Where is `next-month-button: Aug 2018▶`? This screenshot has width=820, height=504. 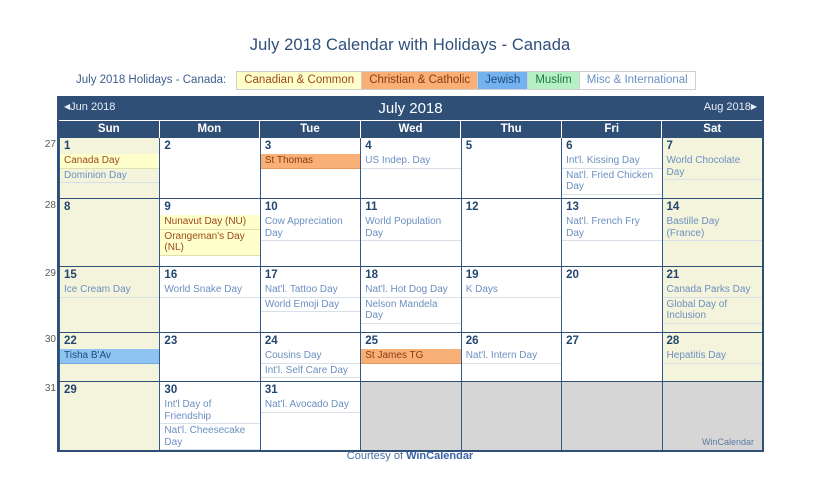
next-month-button: Aug 2018▶ is located at coordinates (730, 107).